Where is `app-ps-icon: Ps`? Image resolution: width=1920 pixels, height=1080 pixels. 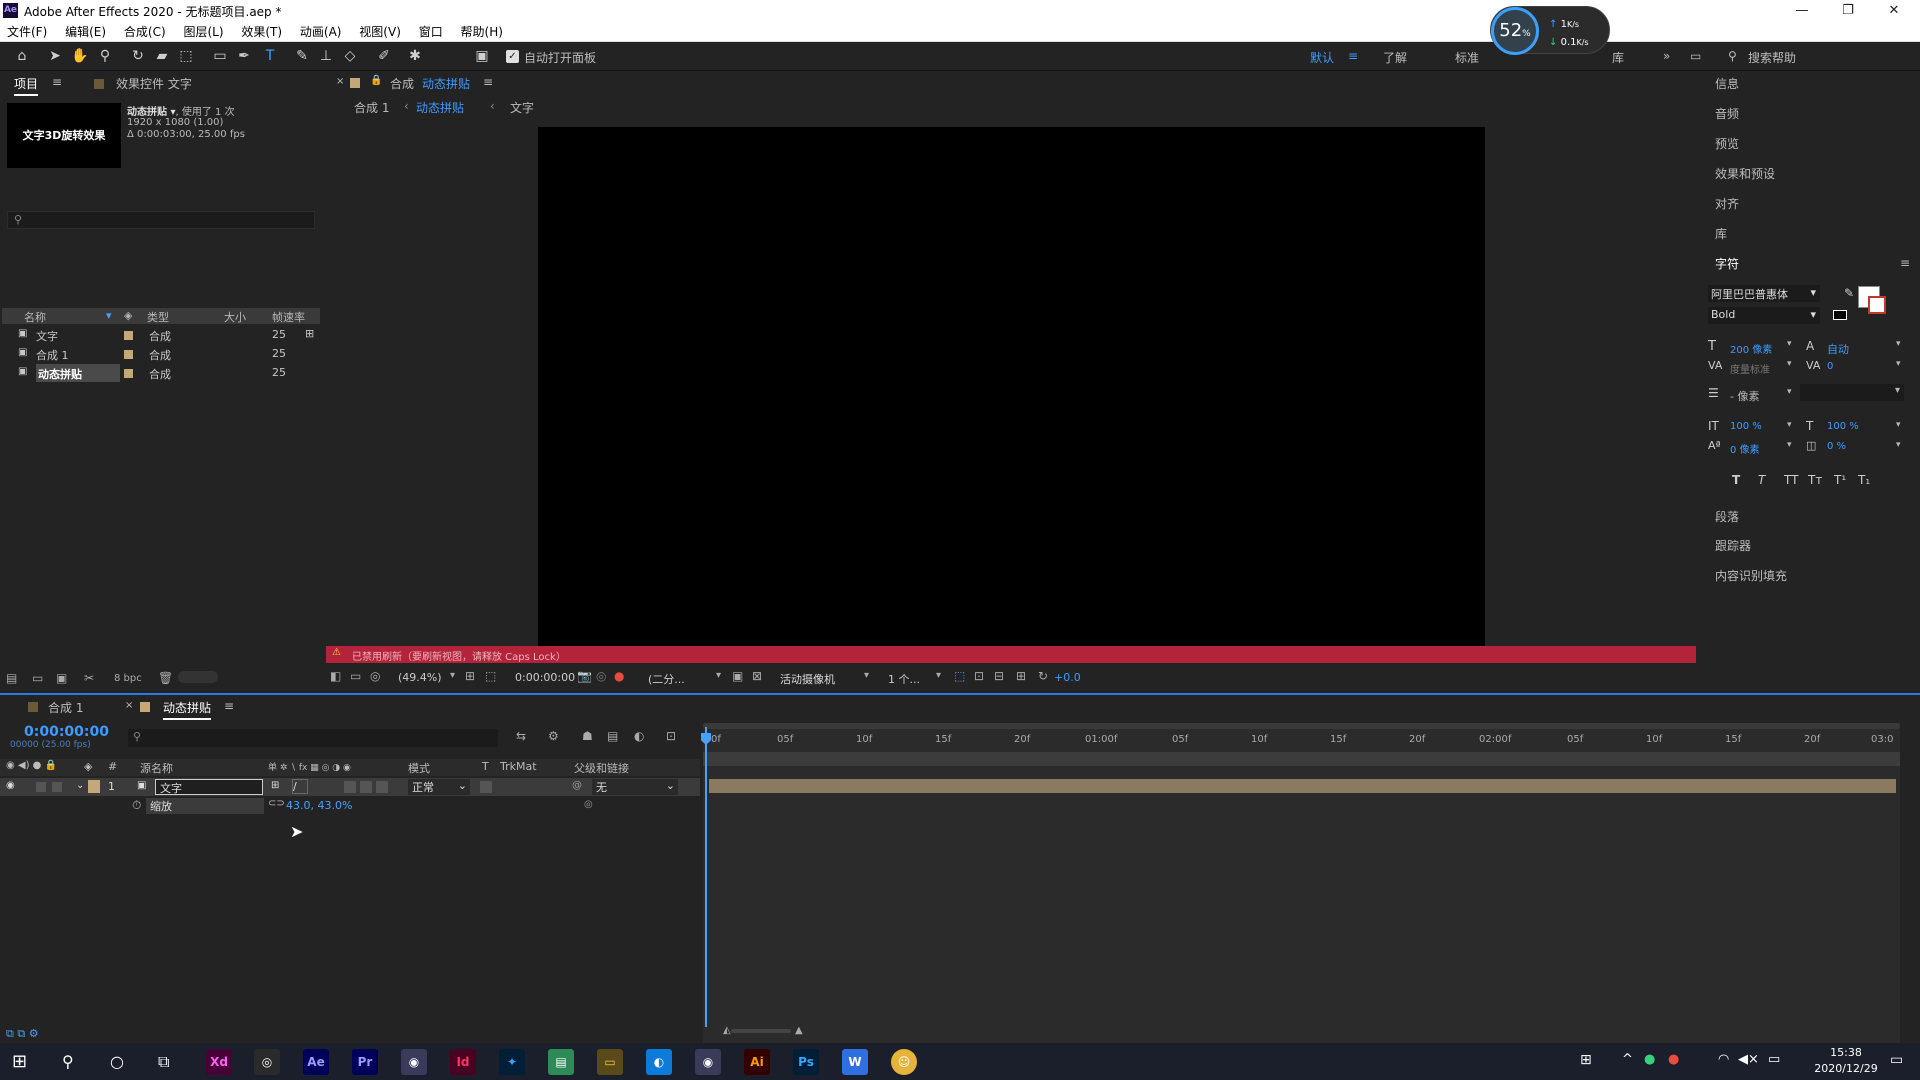 app-ps-icon: Ps is located at coordinates (806, 1062).